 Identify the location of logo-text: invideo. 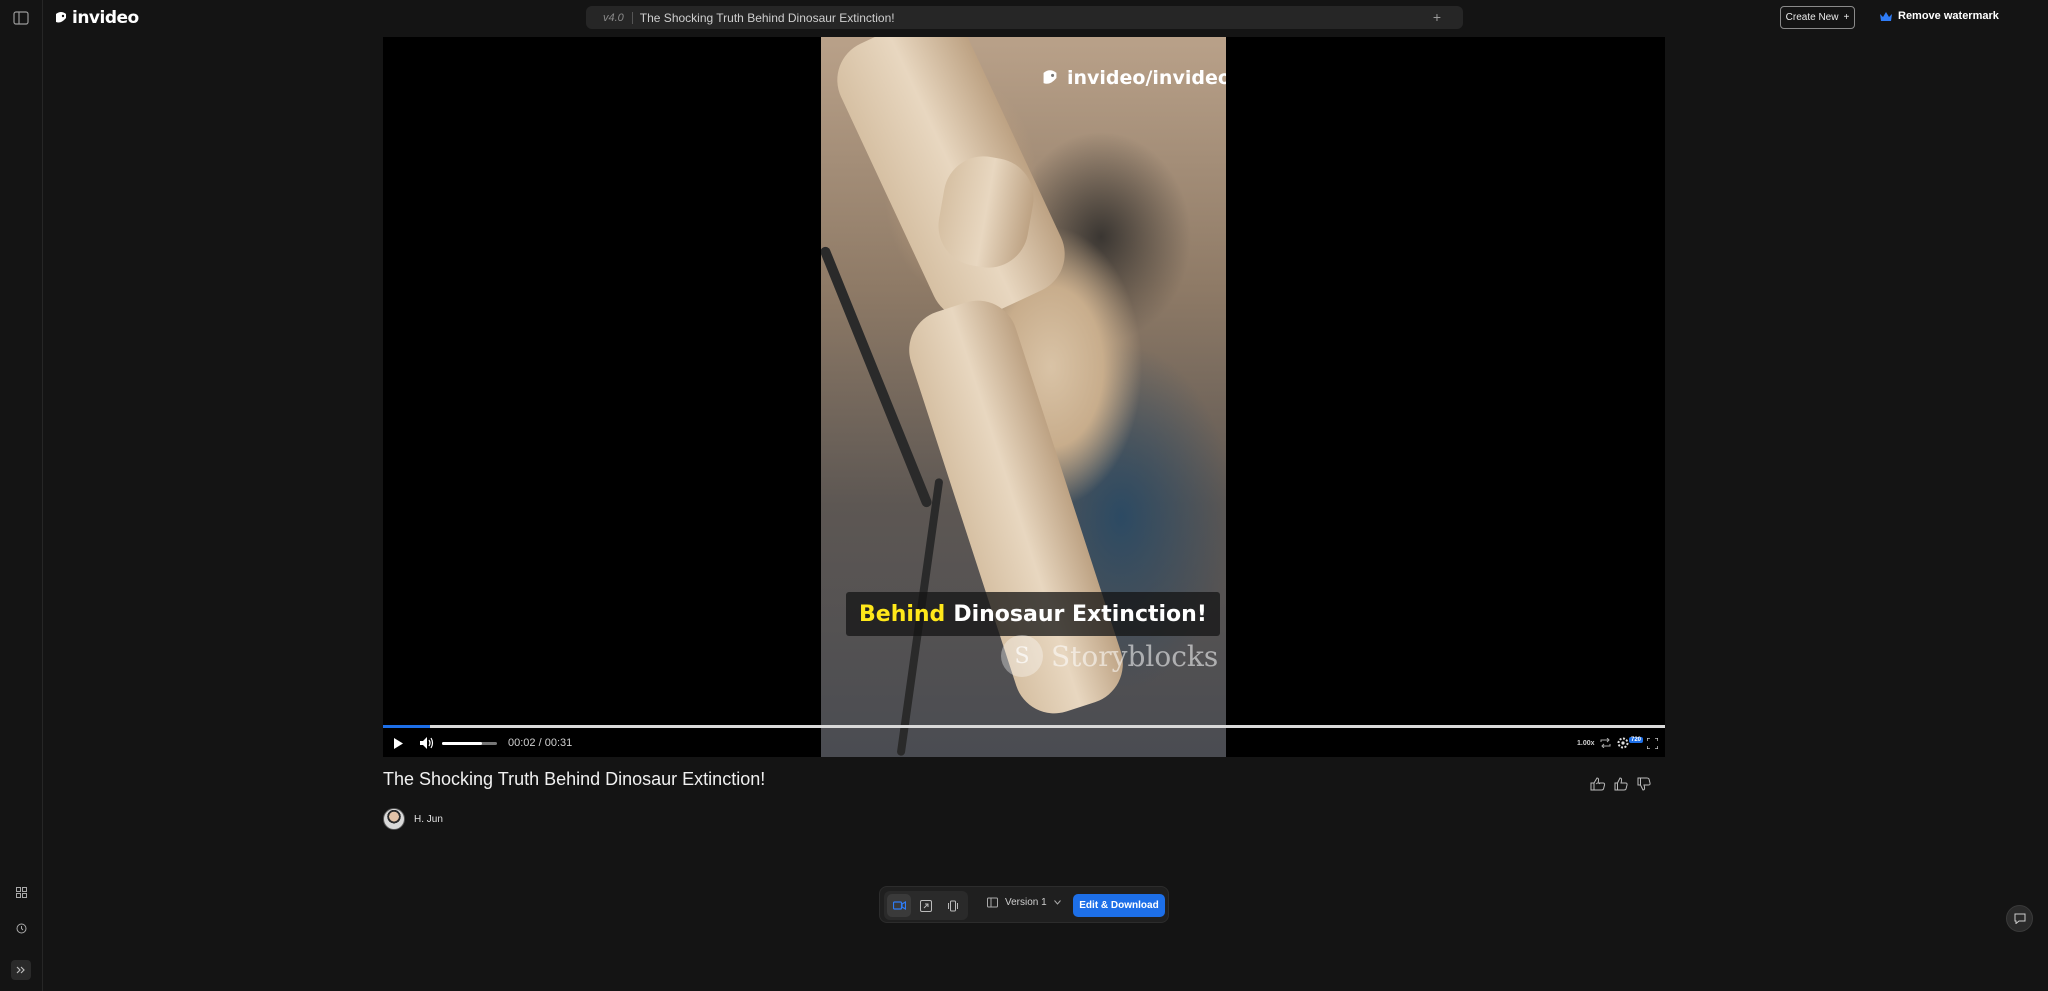
(105, 18).